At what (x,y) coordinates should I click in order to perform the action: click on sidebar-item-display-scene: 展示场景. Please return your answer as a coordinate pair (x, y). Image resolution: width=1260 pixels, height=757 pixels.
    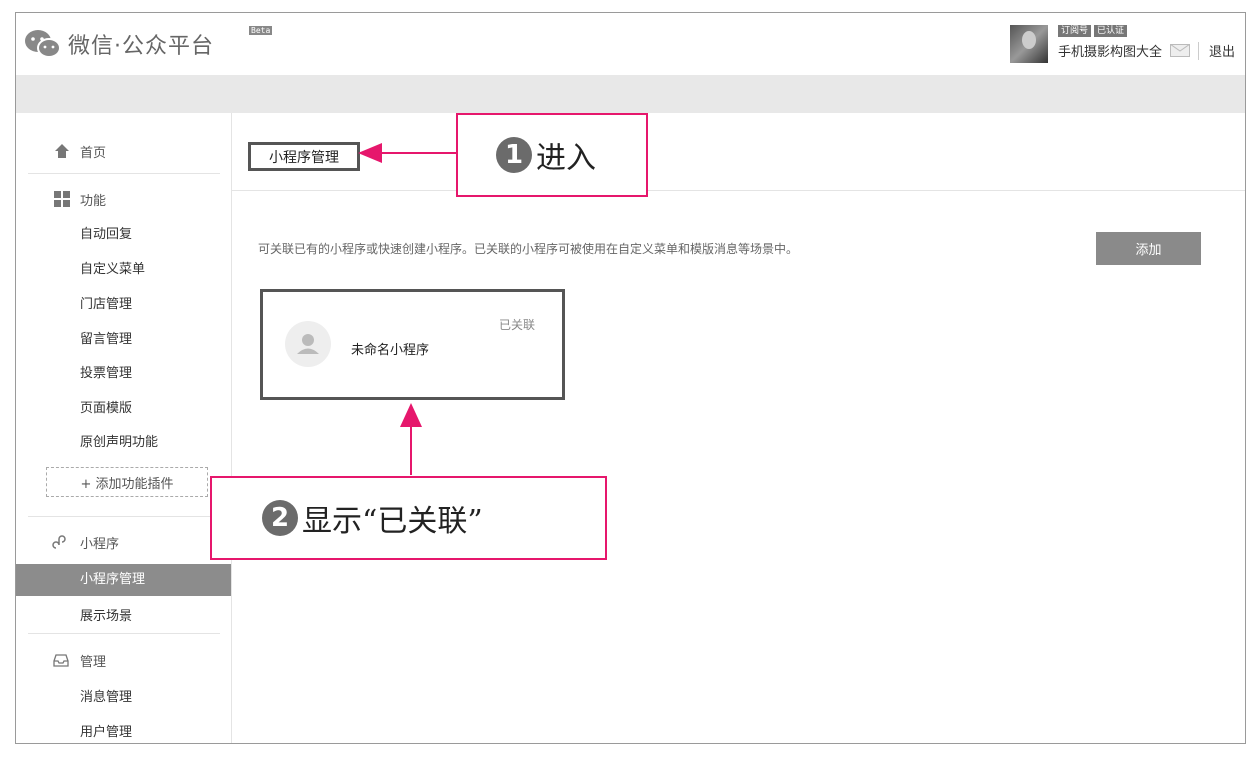
    Looking at the image, I should click on (123, 614).